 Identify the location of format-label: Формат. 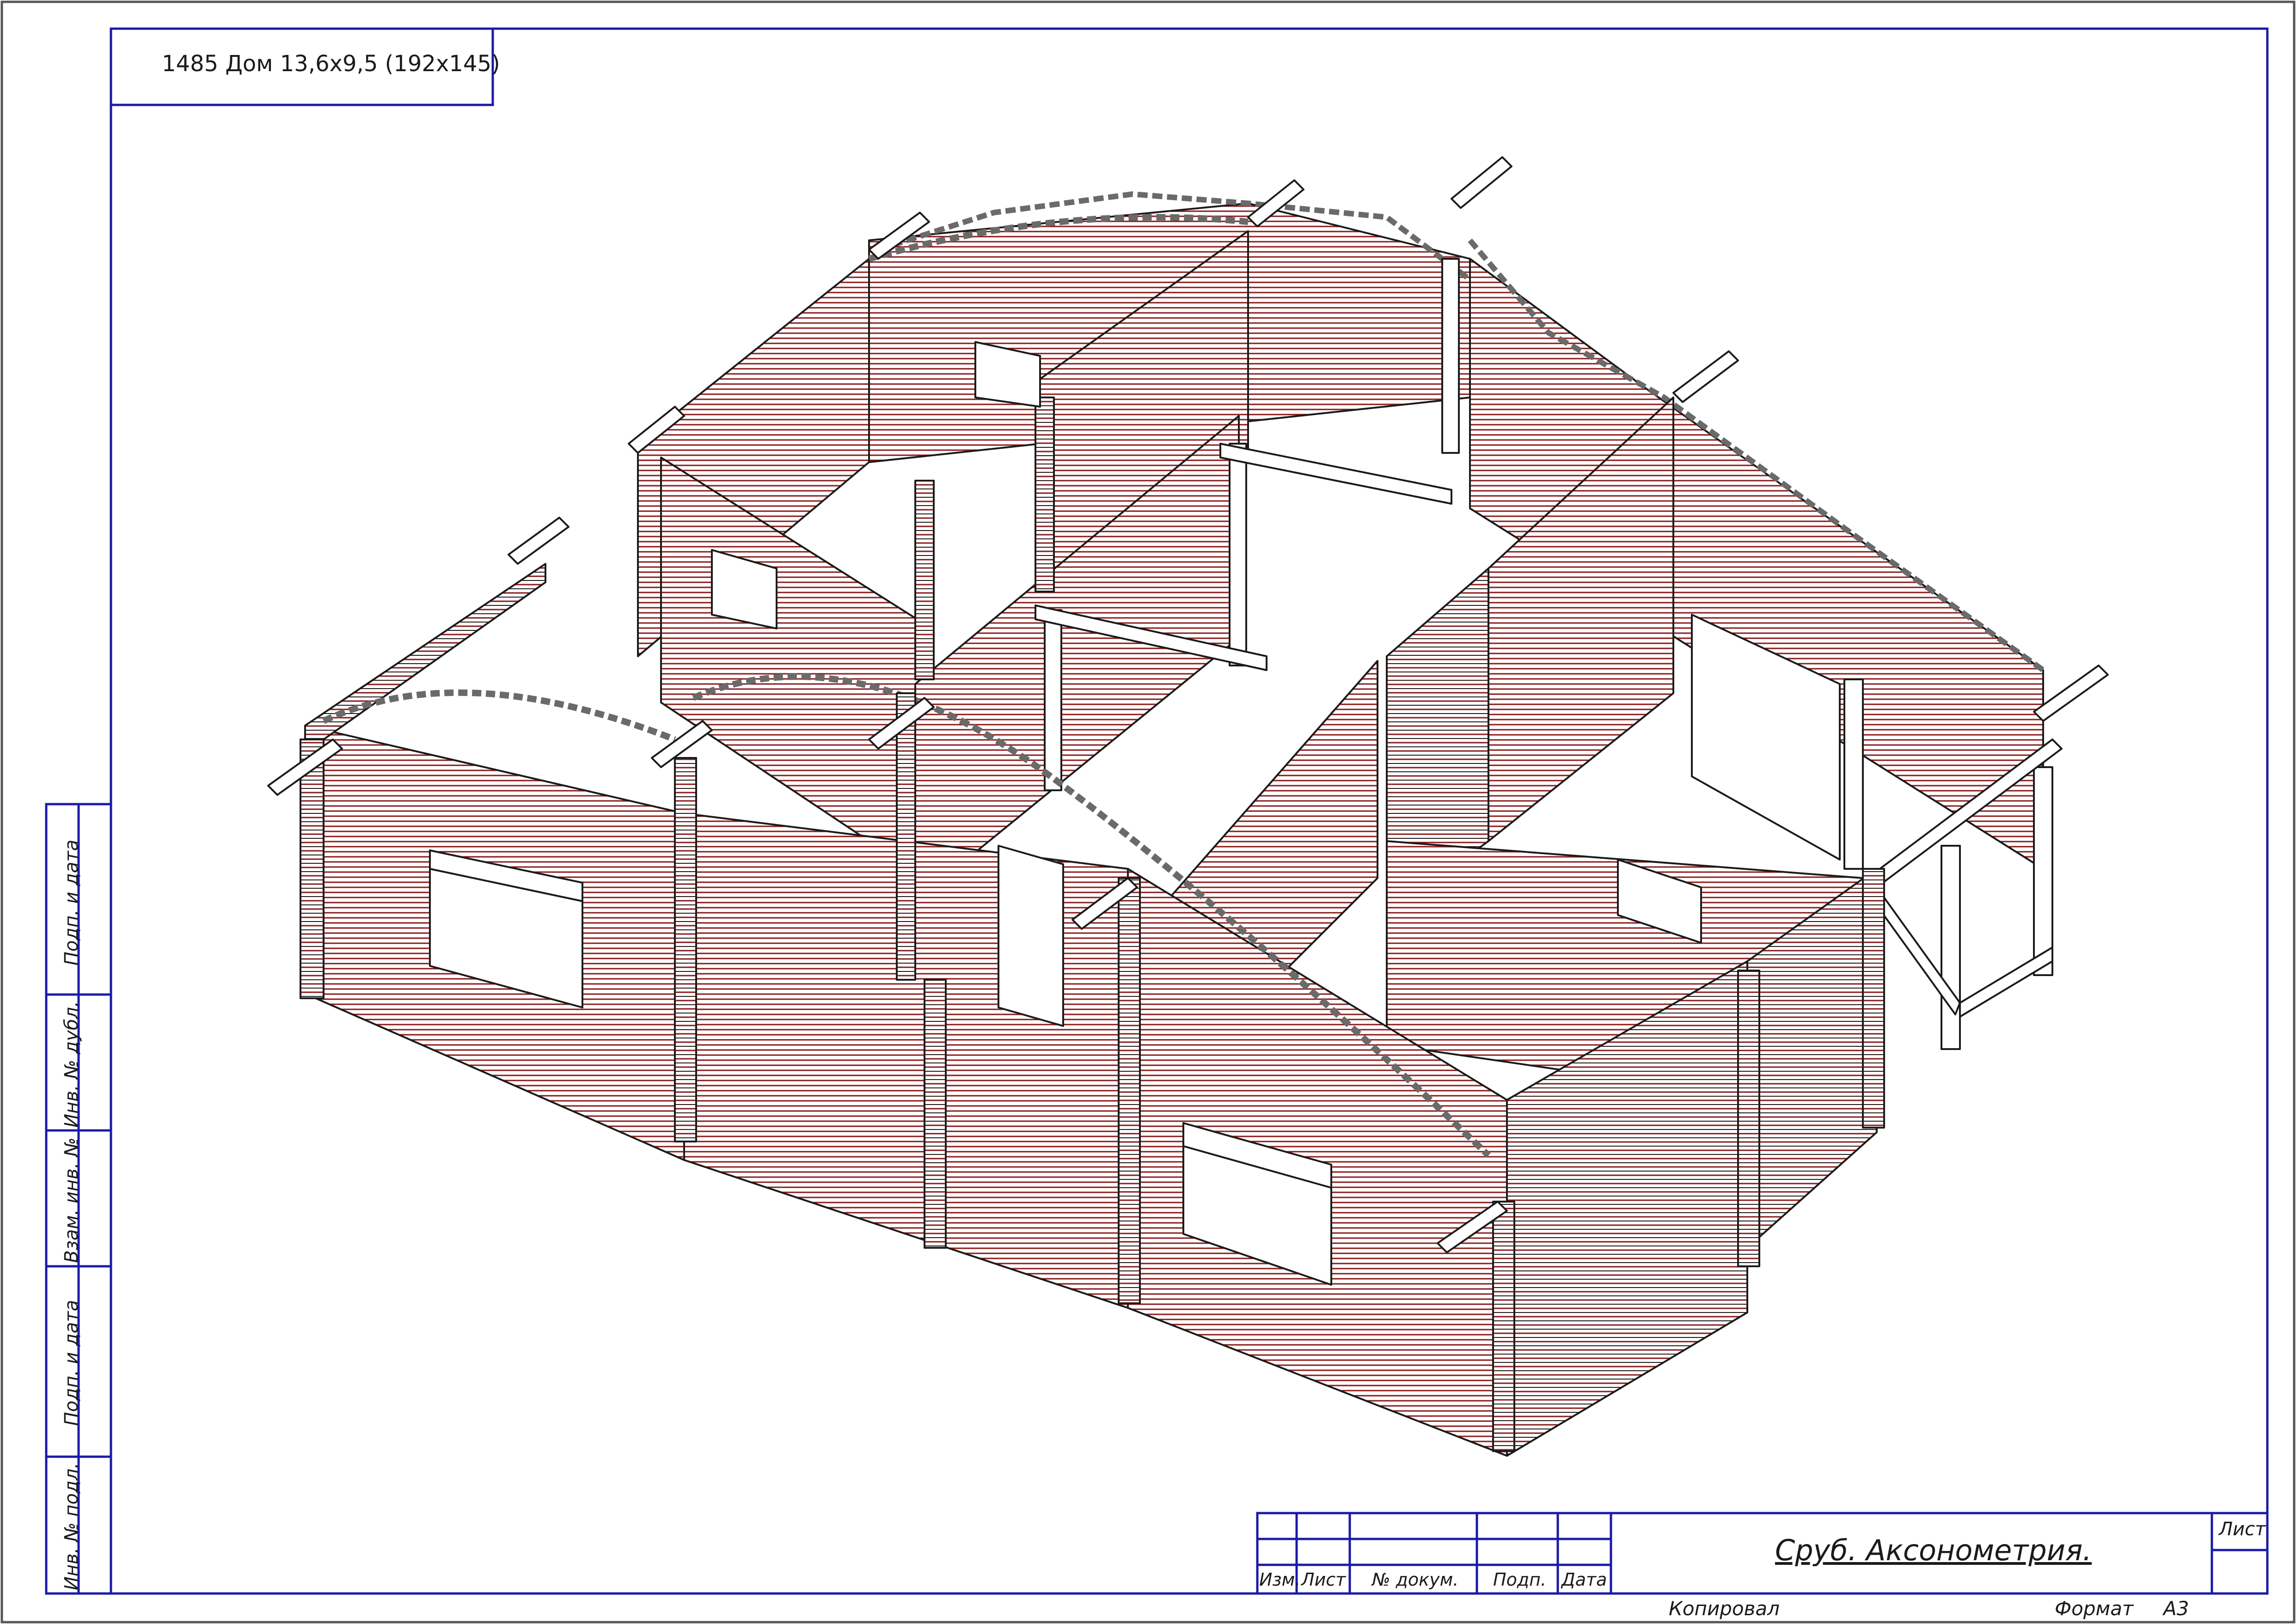
(2094, 1608).